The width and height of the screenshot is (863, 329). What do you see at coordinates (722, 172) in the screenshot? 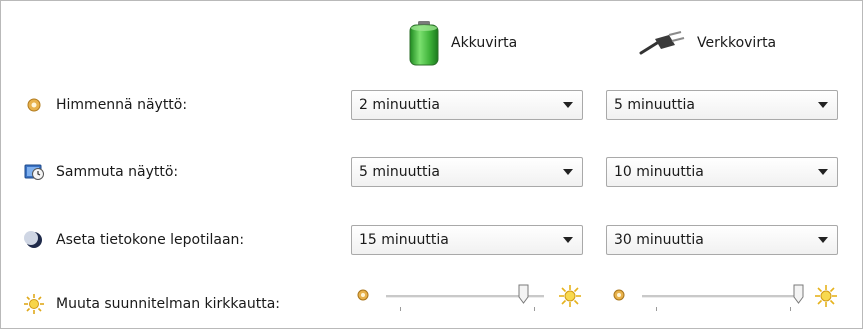
I see `display-off-plugged-select: 10 minuuttia` at bounding box center [722, 172].